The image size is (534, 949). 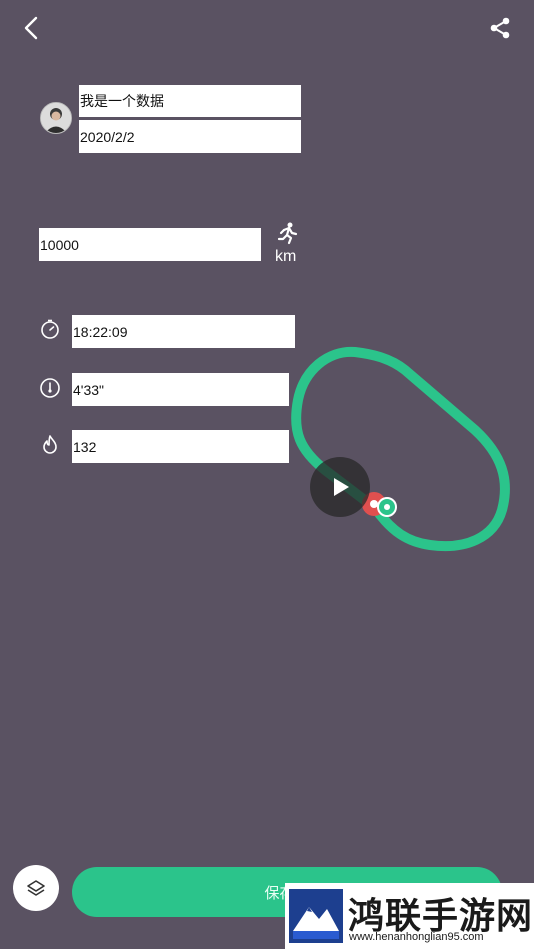 What do you see at coordinates (316, 916) in the screenshot?
I see `watermark-logo` at bounding box center [316, 916].